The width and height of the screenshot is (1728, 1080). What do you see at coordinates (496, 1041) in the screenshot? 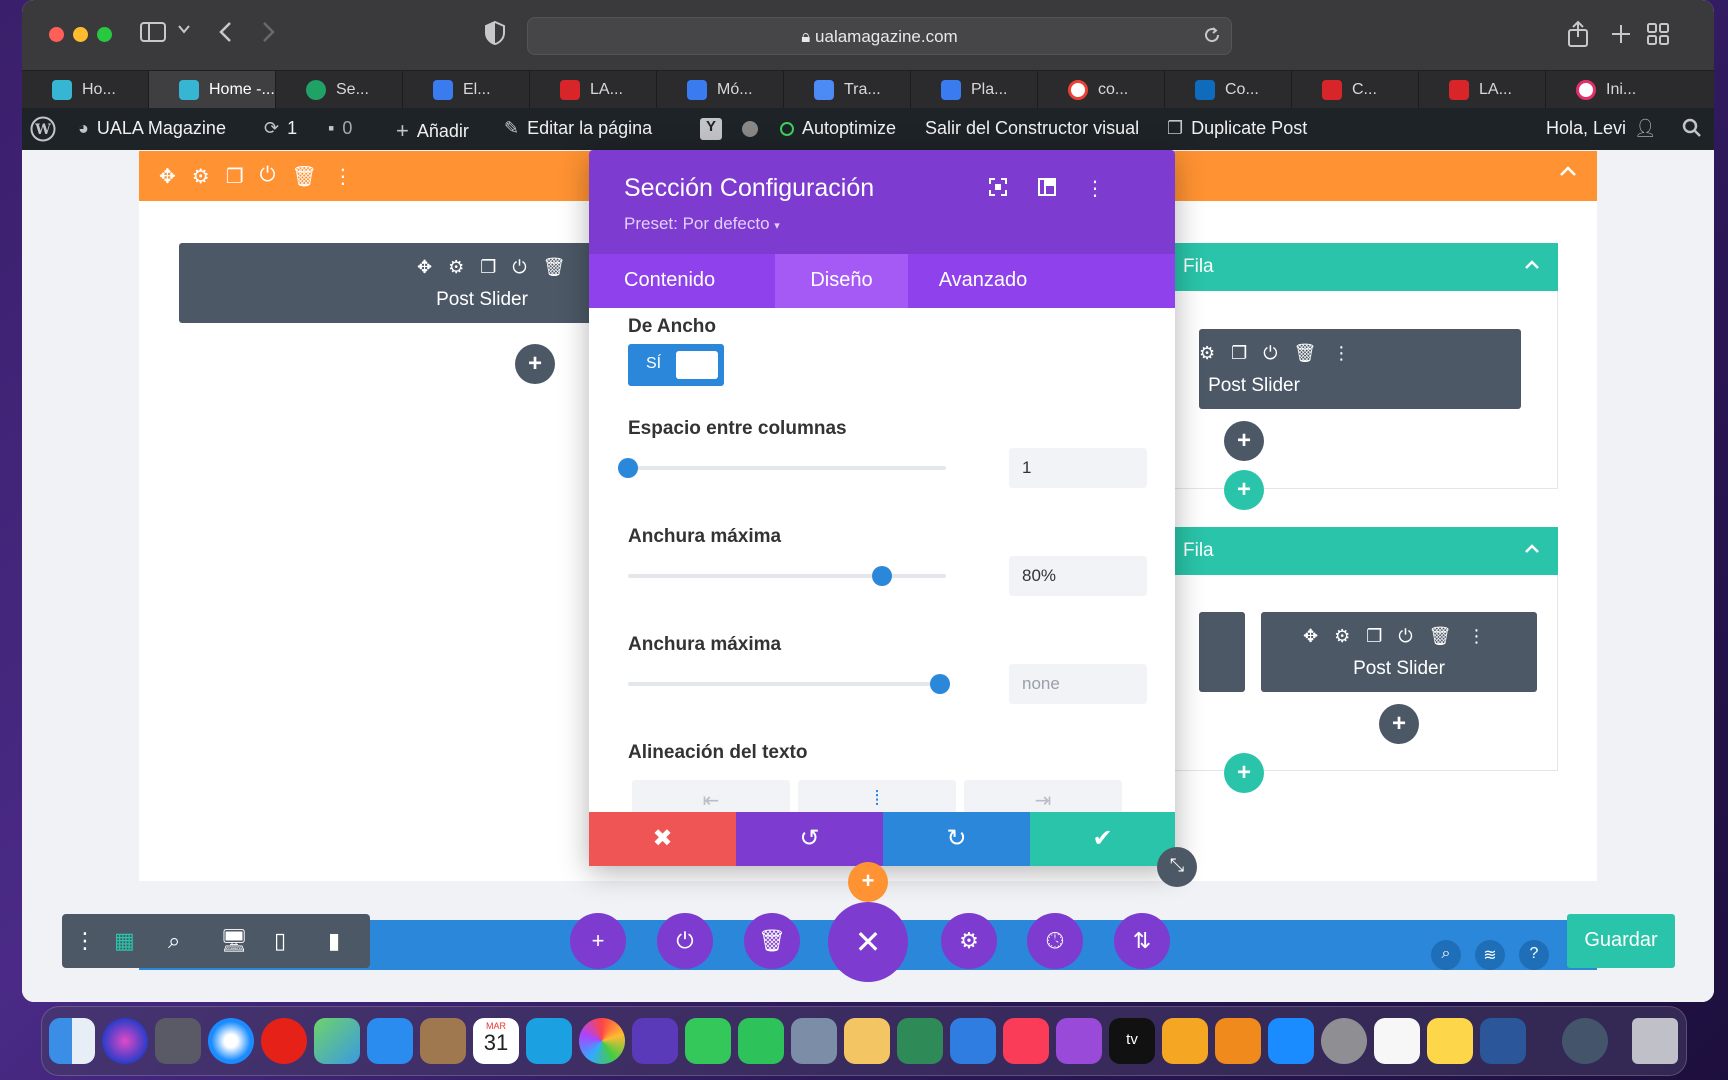
I see `calendar-icon: MAR 31` at bounding box center [496, 1041].